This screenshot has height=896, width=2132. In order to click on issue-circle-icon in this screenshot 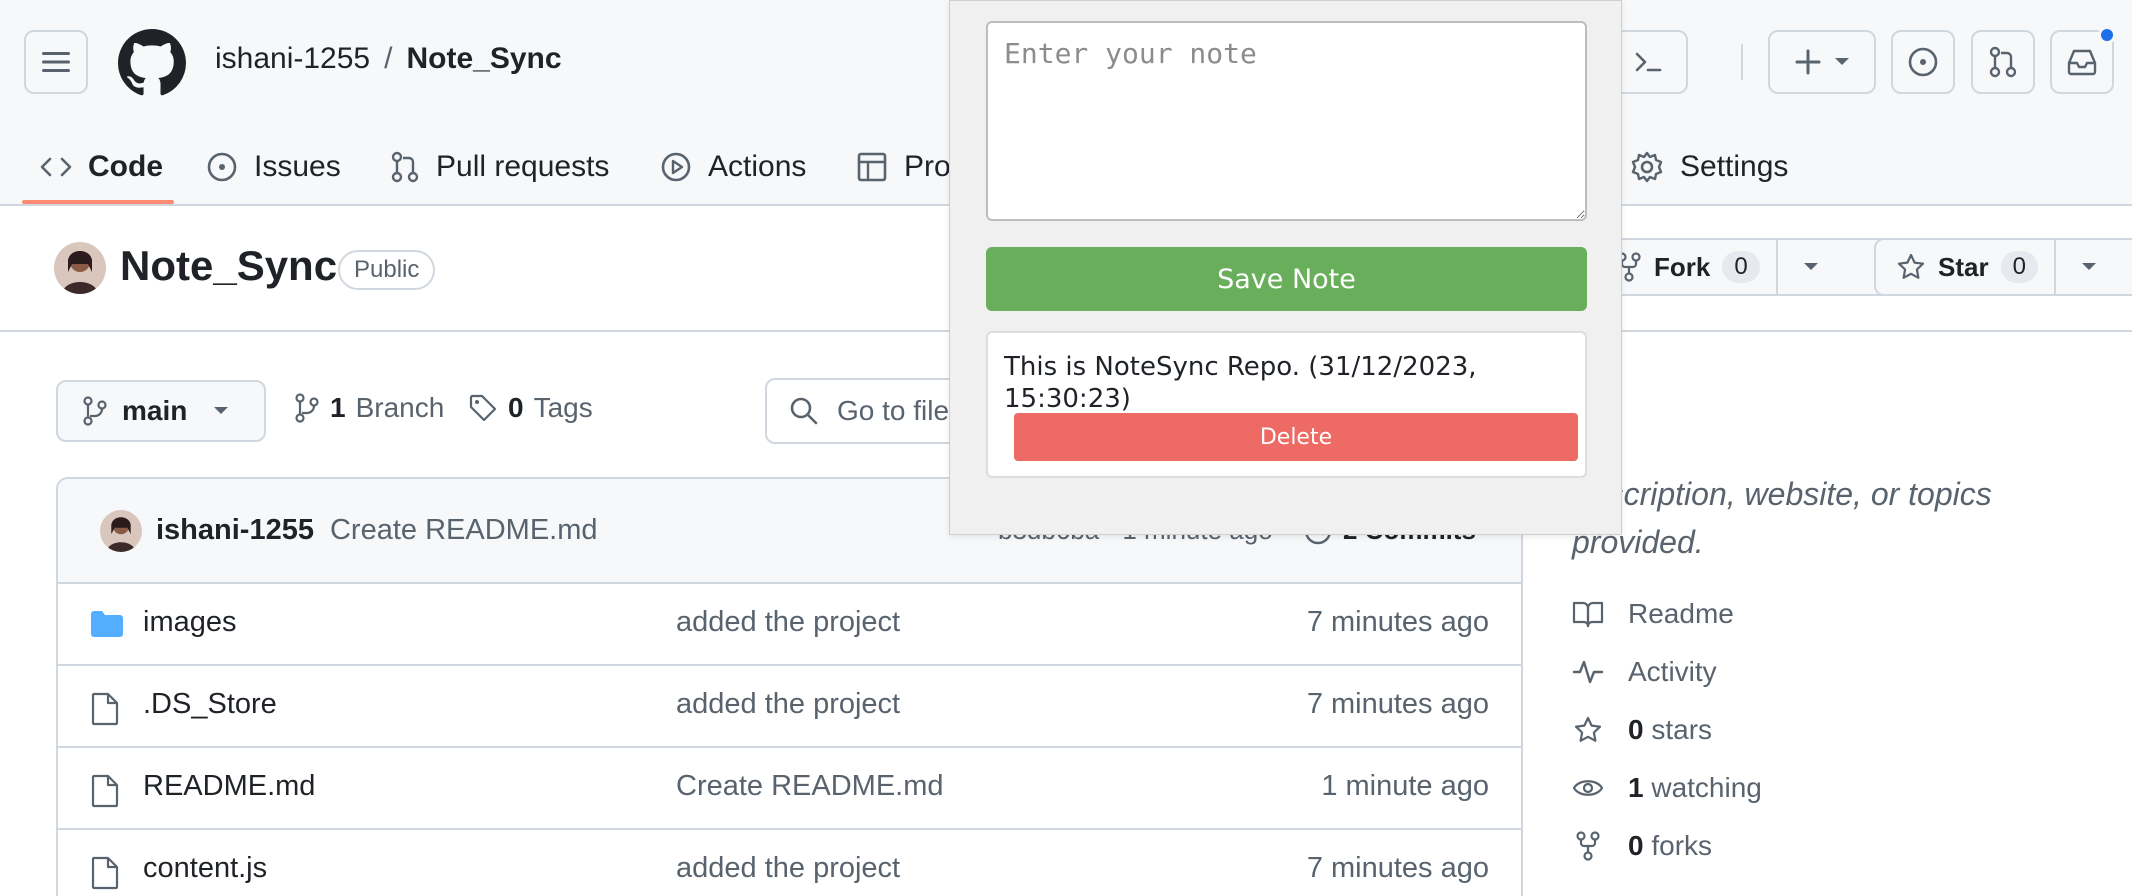, I will do `click(1923, 62)`.